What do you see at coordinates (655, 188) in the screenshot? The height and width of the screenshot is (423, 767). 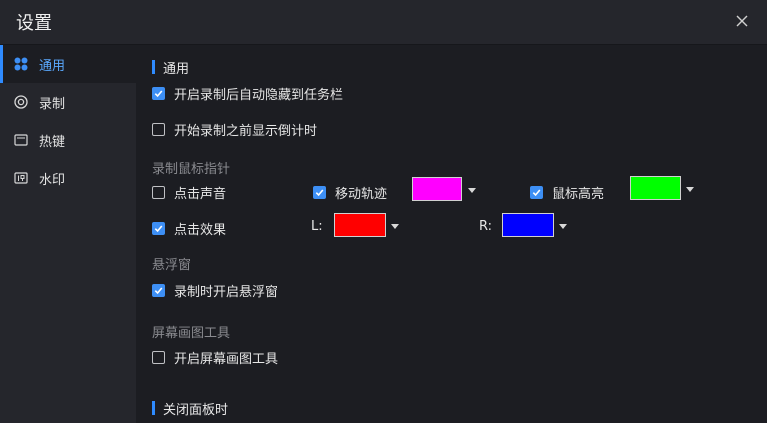 I see `highlight-color-swatch` at bounding box center [655, 188].